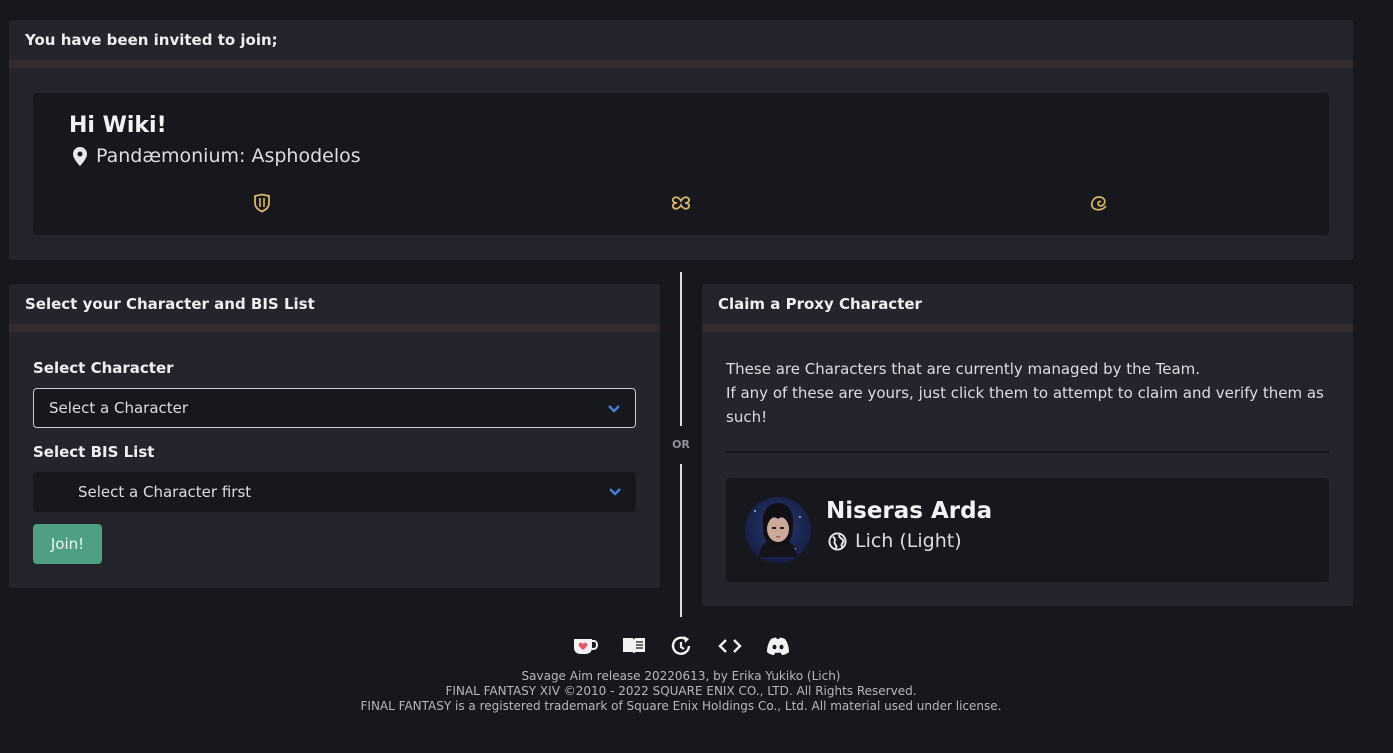 This screenshot has width=1393, height=753. I want to click on bis-select-value: Select a Character first, so click(165, 492).